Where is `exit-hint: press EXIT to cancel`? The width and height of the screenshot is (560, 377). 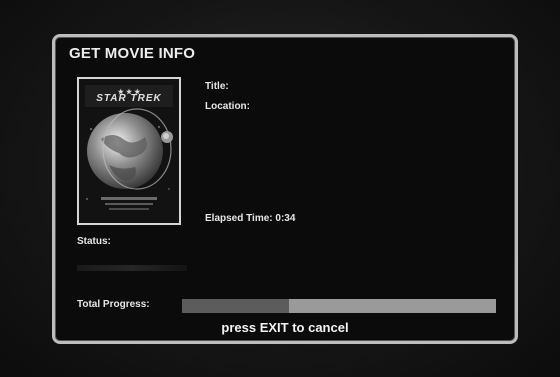
exit-hint: press EXIT to cancel is located at coordinates (285, 327).